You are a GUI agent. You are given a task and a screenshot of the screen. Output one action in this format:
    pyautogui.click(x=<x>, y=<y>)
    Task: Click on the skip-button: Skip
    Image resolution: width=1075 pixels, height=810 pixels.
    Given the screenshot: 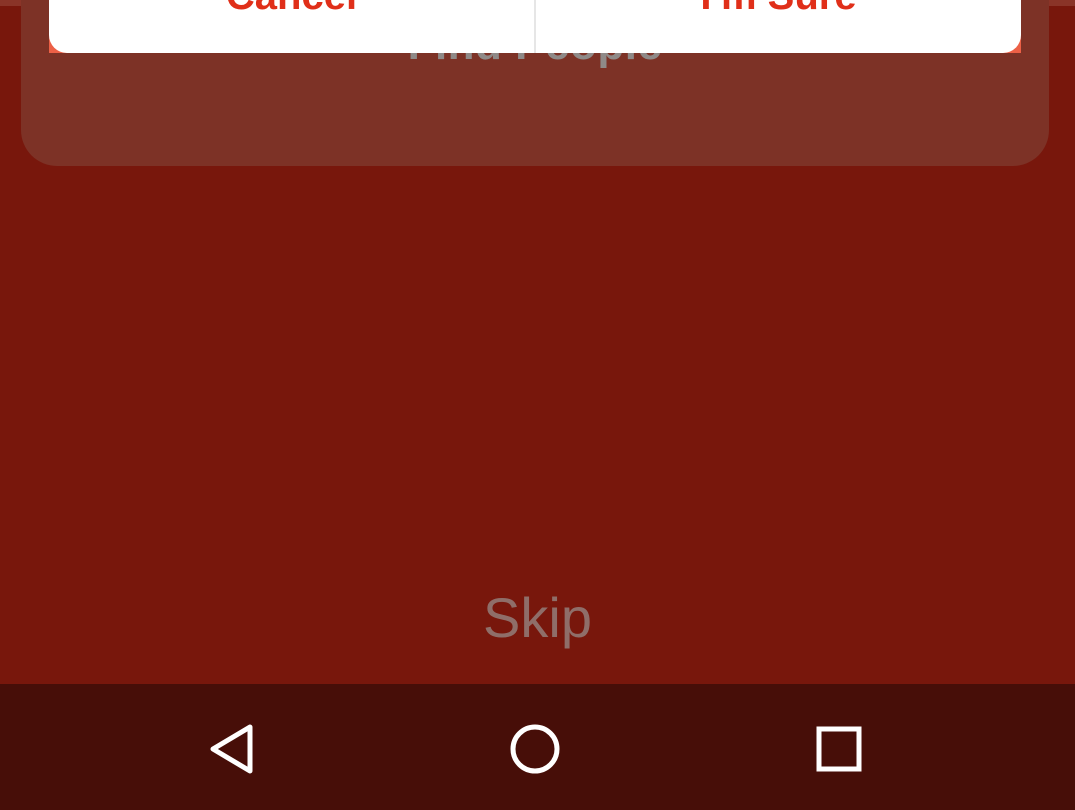 What is the action you would take?
    pyautogui.click(x=537, y=617)
    